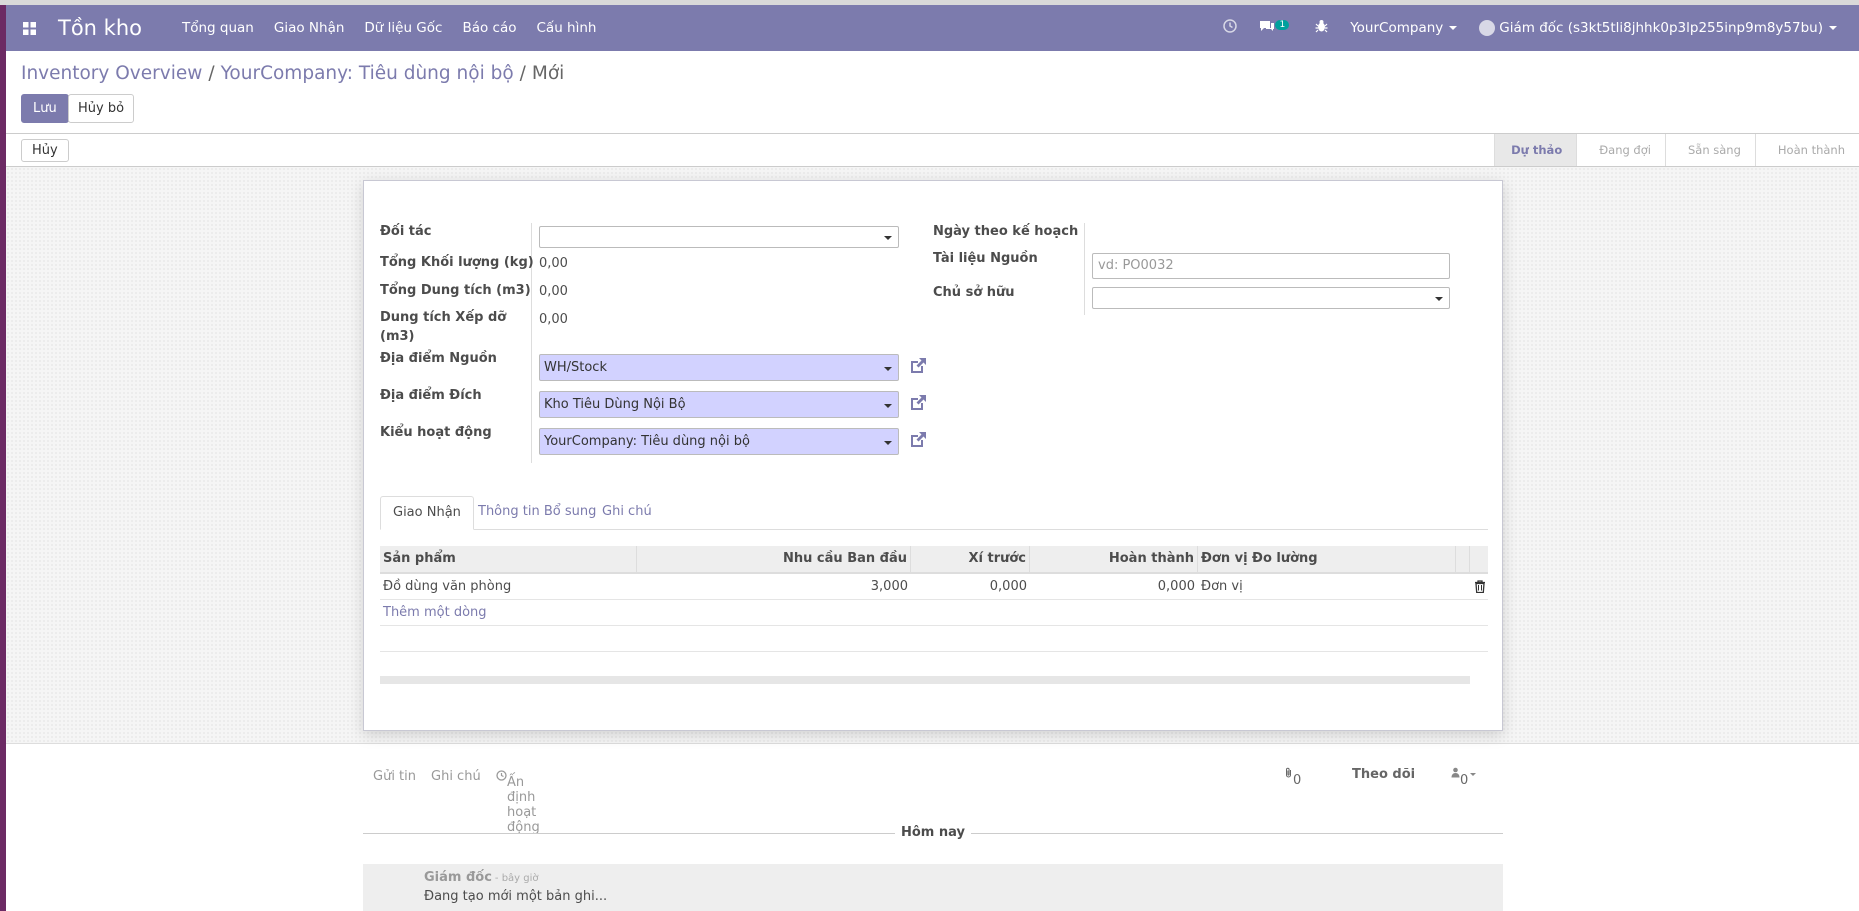  Describe the element at coordinates (553, 263) in the screenshot. I see `weight-value: 0,00` at that location.